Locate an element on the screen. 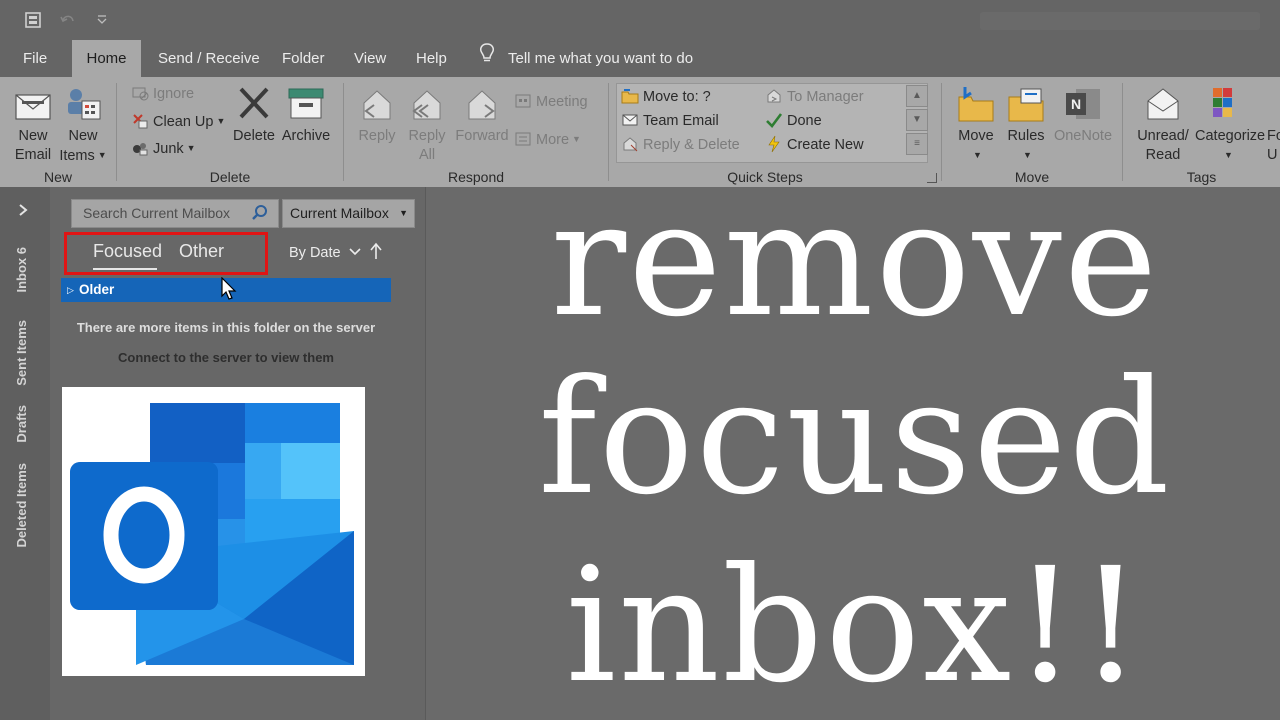  undo-icon is located at coordinates (68, 20).